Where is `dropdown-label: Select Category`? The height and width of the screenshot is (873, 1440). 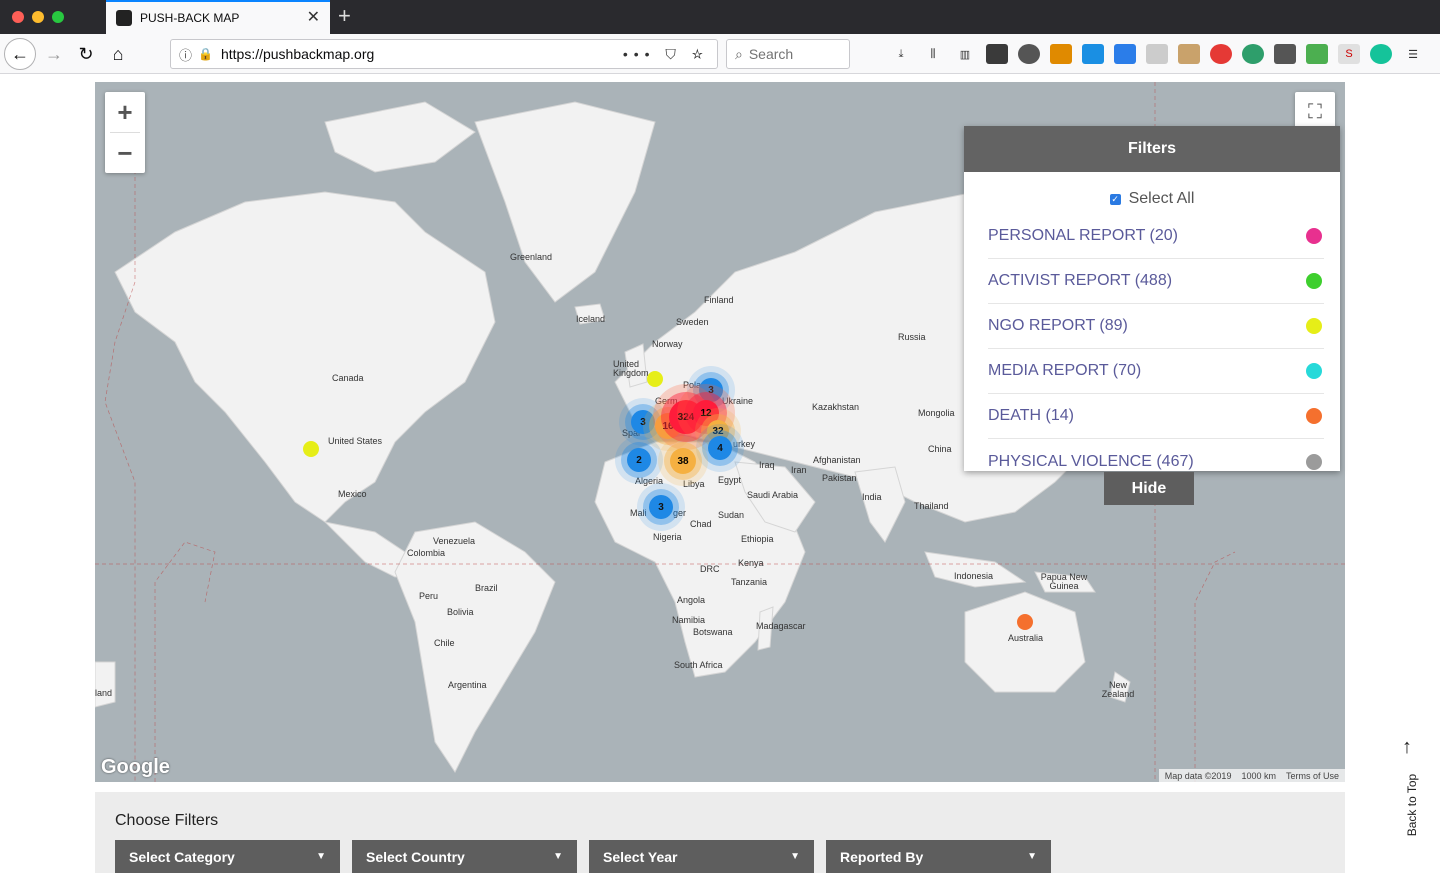
dropdown-label: Select Category is located at coordinates (182, 856).